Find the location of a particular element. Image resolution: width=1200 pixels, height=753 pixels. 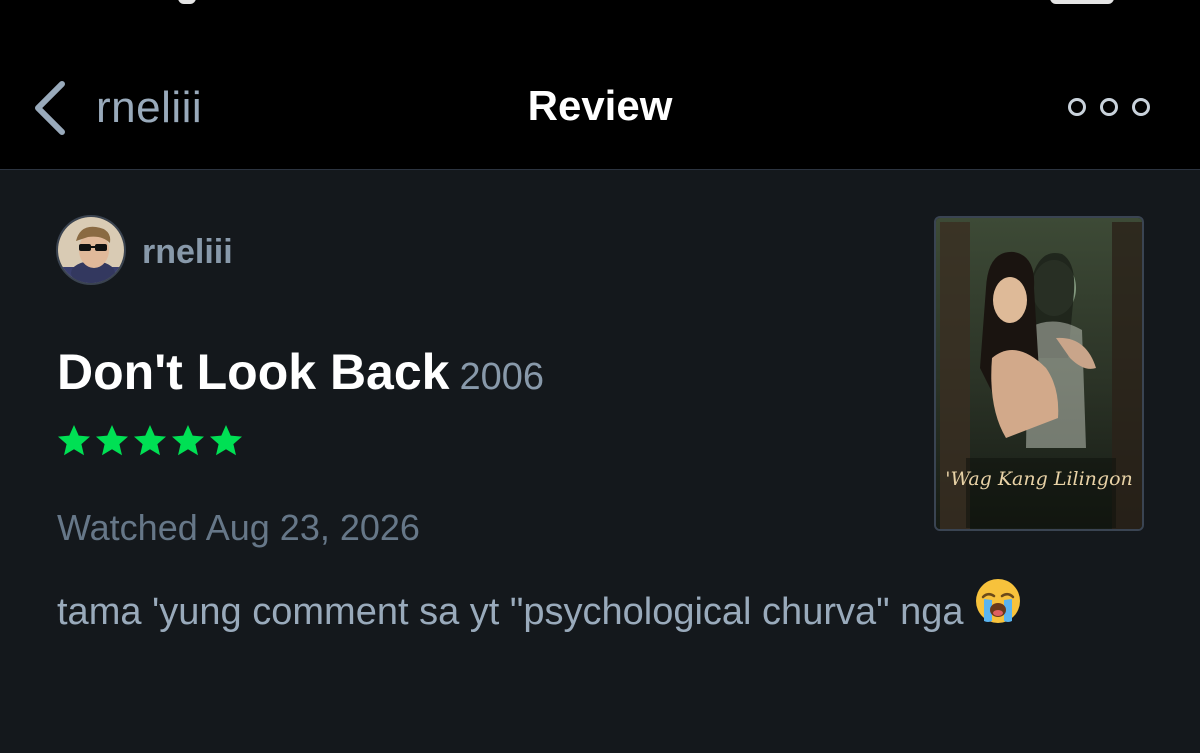

poster-caption: 'Wag Kang Lilingon is located at coordinates (1039, 479).